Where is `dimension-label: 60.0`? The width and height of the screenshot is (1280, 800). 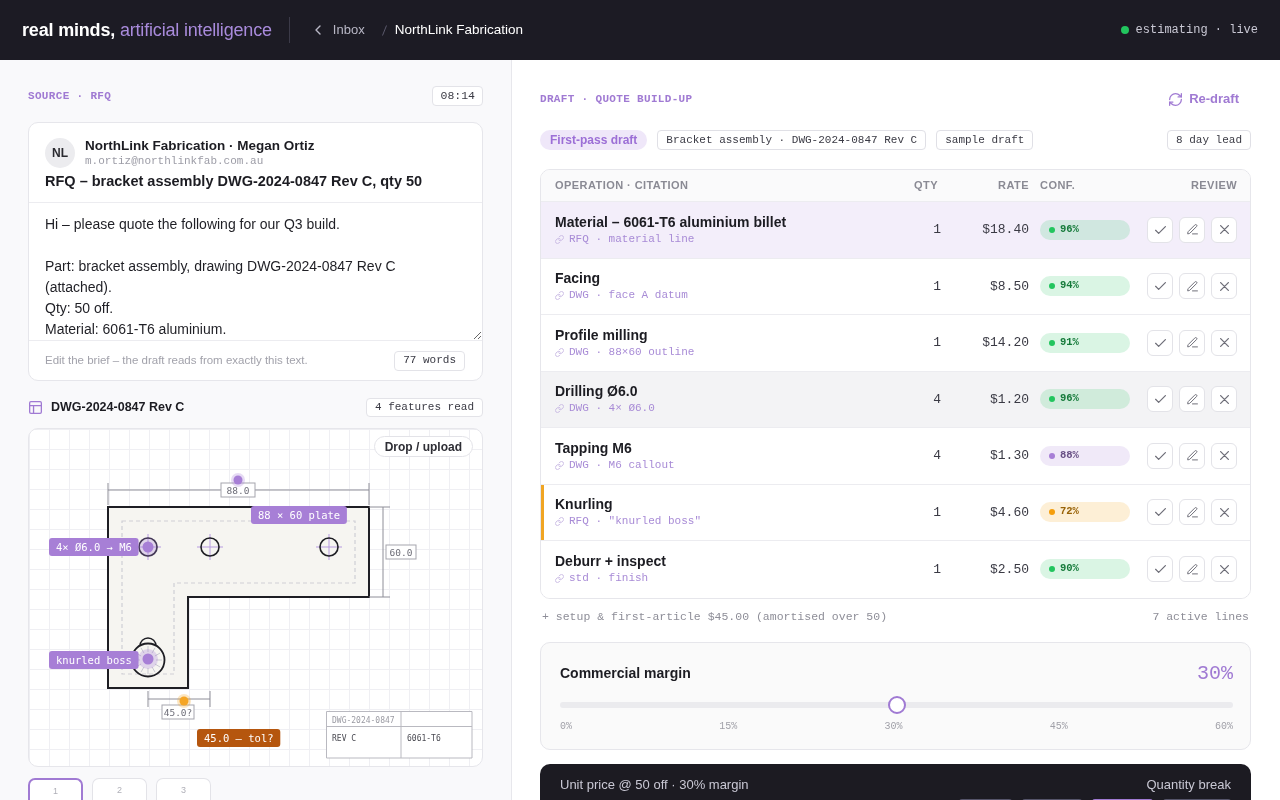 dimension-label: 60.0 is located at coordinates (401, 552).